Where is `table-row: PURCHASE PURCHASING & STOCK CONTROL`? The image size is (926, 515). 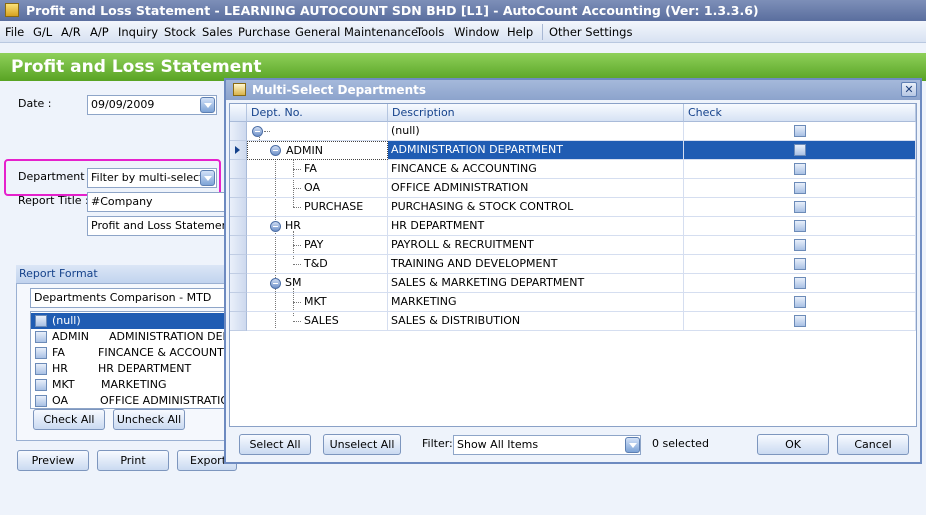
table-row: PURCHASE PURCHASING & STOCK CONTROL is located at coordinates (573, 207).